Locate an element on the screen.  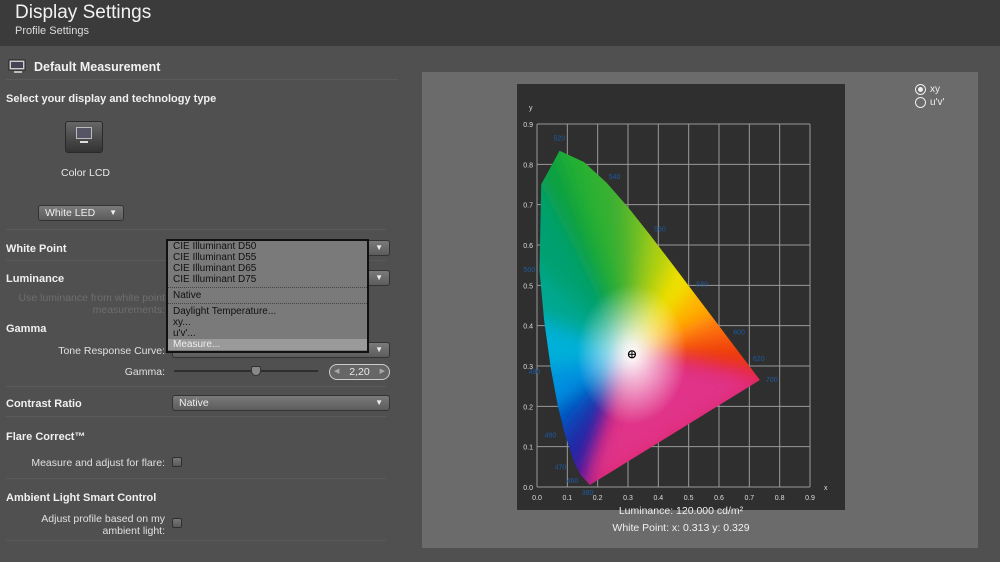
menu-item: CIE Illuminant D50 is located at coordinates (267, 246).